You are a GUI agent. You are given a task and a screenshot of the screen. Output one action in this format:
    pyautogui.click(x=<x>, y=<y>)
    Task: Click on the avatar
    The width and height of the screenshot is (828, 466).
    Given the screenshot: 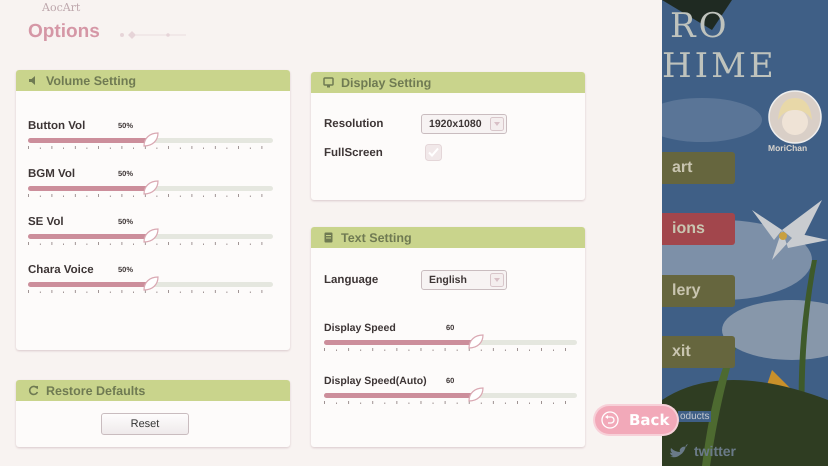 What is the action you would take?
    pyautogui.click(x=795, y=117)
    